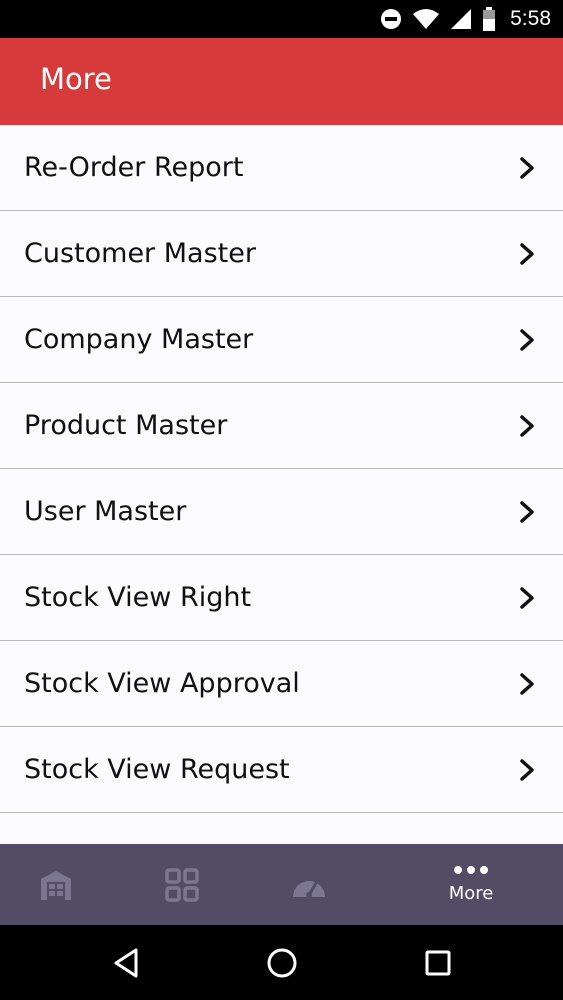 The image size is (563, 1000). Describe the element at coordinates (391, 19) in the screenshot. I see `do-not-disturb-icon` at that location.